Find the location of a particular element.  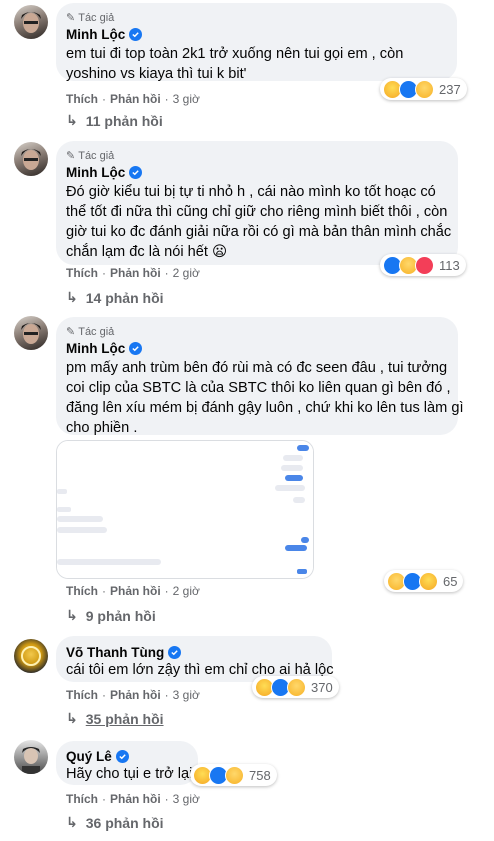

comment-line: yoshino vs kiaya thì tui k bit' is located at coordinates (156, 74).